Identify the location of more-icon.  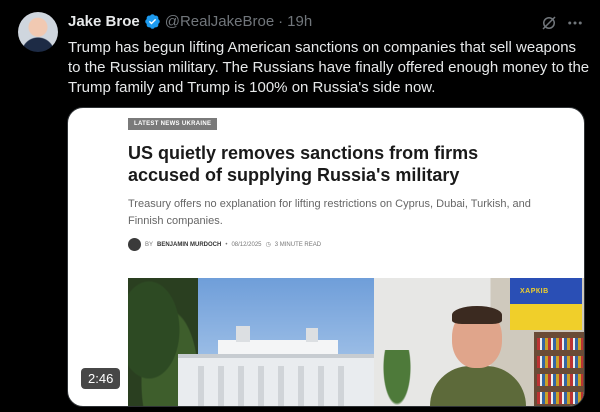
(575, 23).